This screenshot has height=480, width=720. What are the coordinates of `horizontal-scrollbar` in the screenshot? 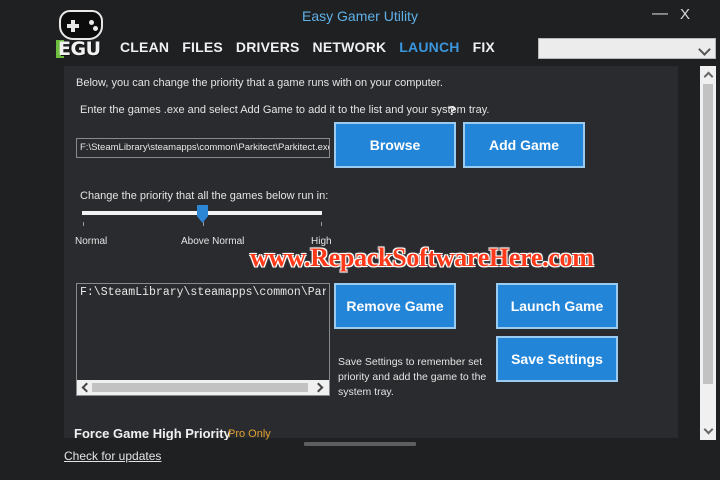 It's located at (203, 387).